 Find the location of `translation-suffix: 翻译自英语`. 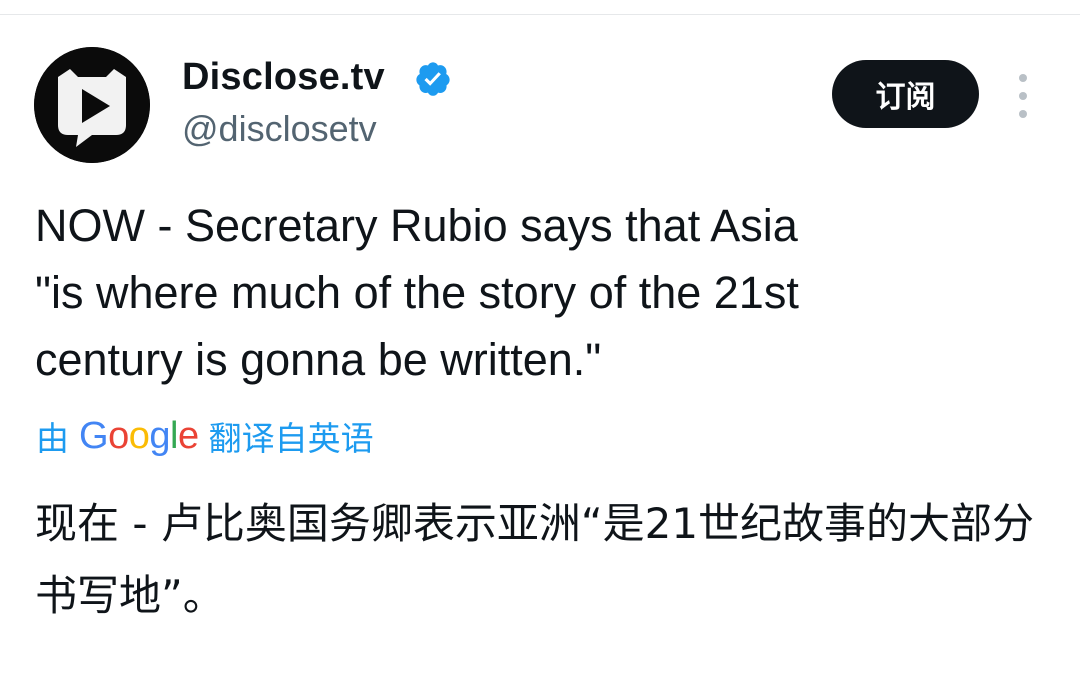

translation-suffix: 翻译自英语 is located at coordinates (291, 438).